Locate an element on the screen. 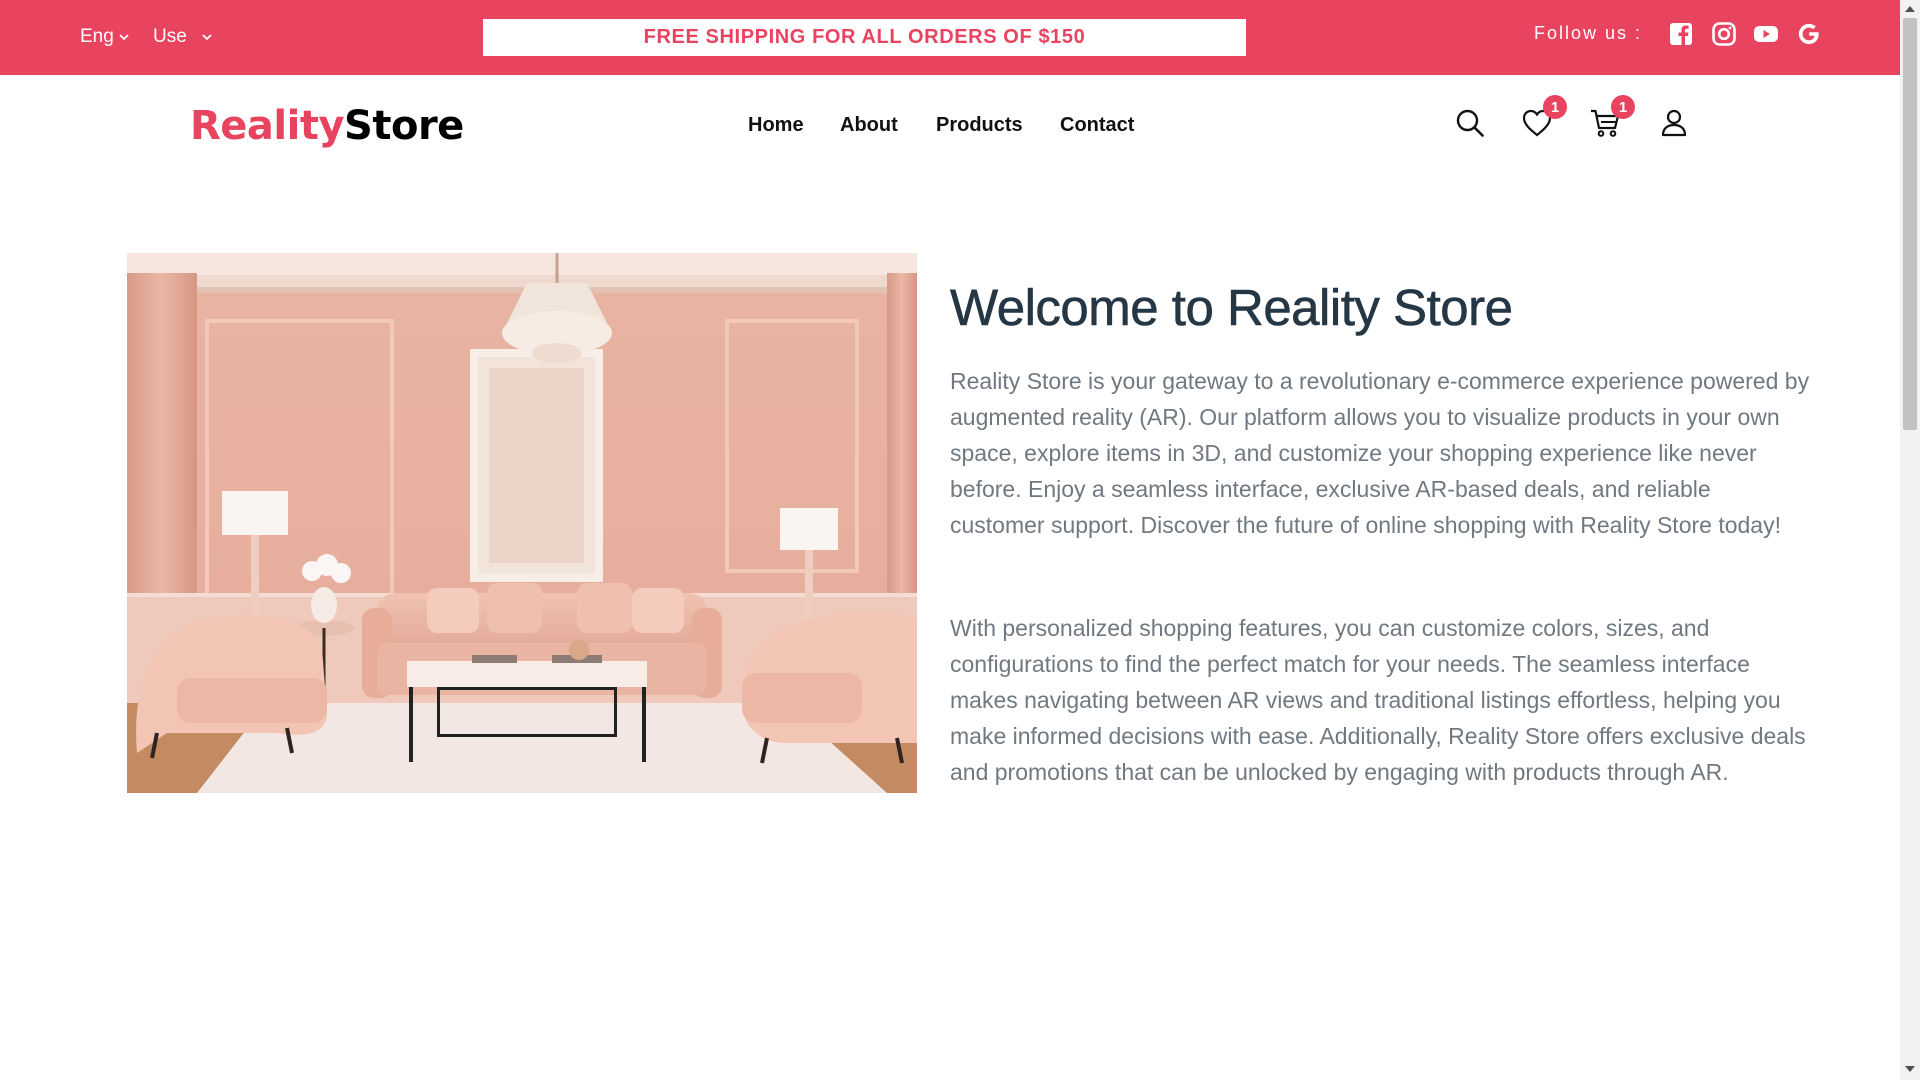  page-title: Welcome to Reality Store is located at coordinates (1232, 308).